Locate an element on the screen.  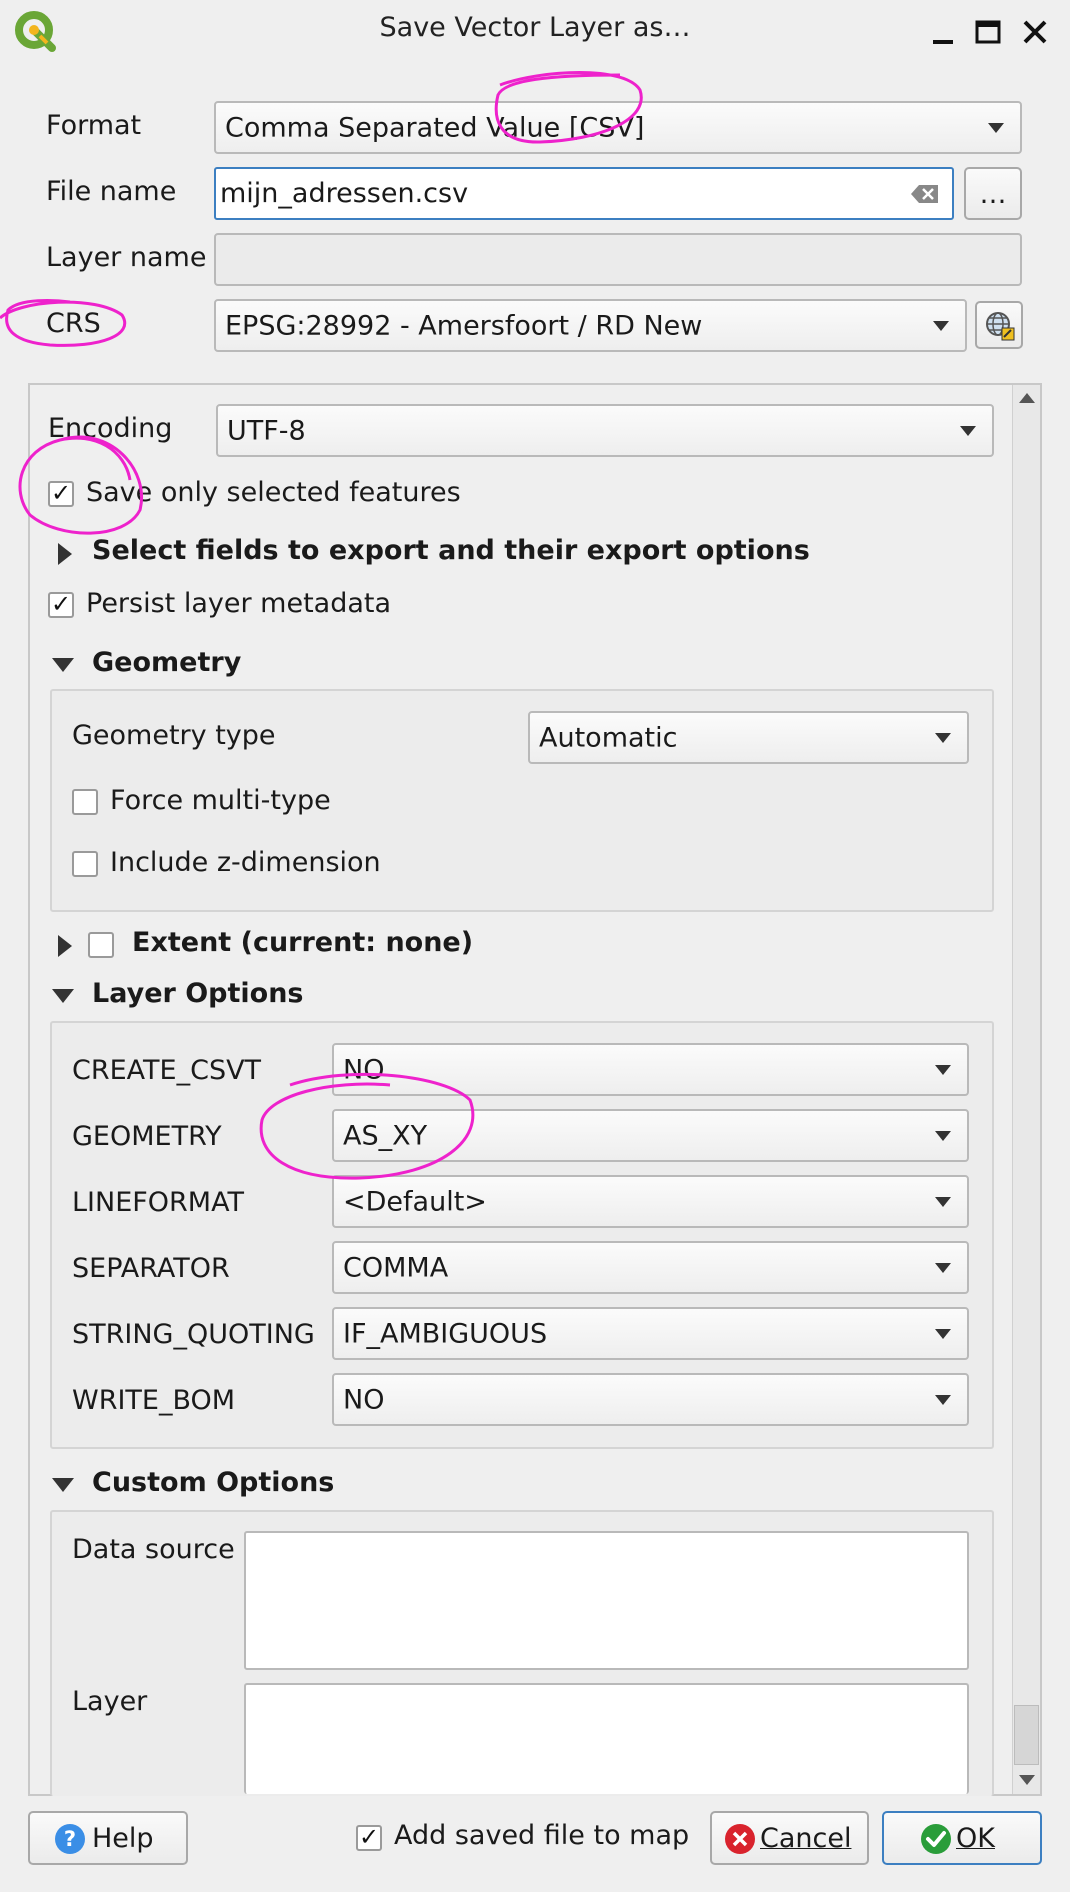
persist-metadata-checkbox: ✓ is located at coordinates (61, 604).